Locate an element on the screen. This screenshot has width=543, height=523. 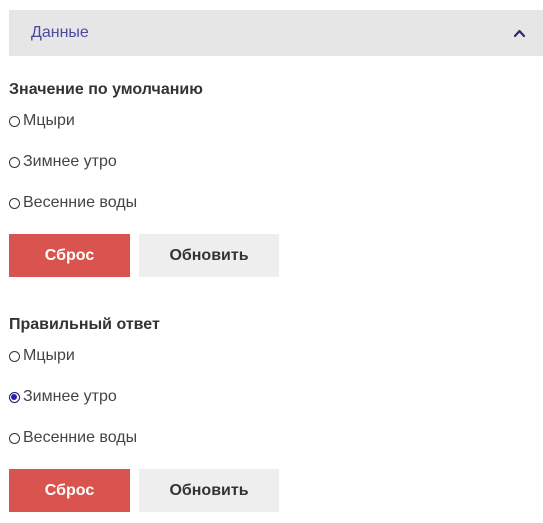
default-value-actions: Сброс Обновить is located at coordinates (269, 255).